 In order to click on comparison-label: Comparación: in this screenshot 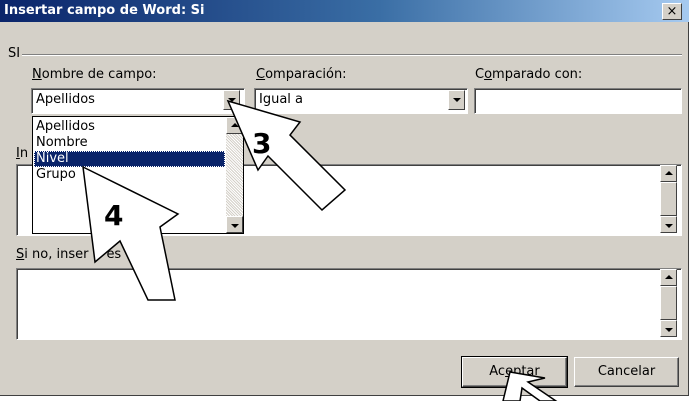, I will do `click(301, 74)`.